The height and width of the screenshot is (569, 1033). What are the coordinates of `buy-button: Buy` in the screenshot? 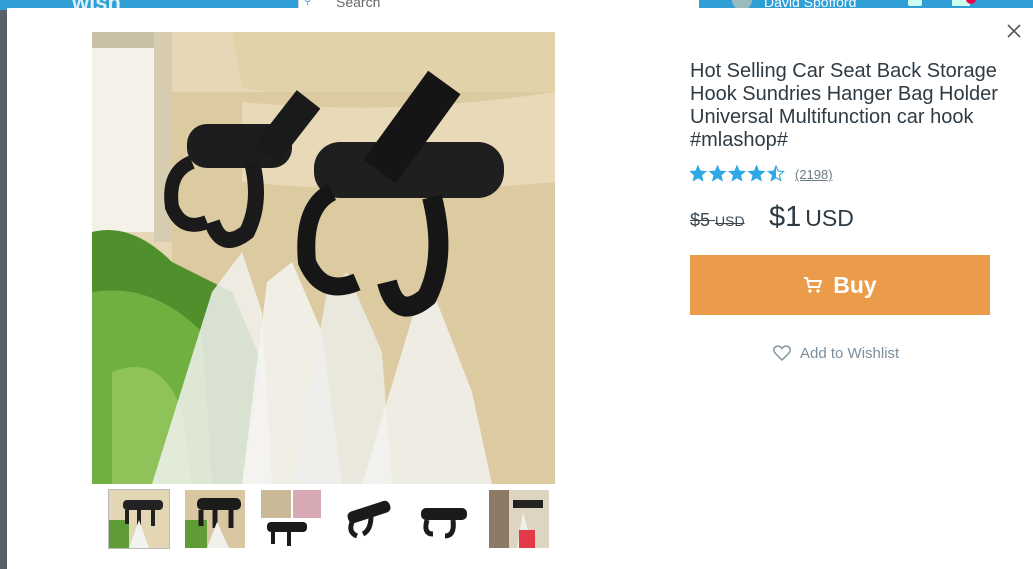 It's located at (840, 285).